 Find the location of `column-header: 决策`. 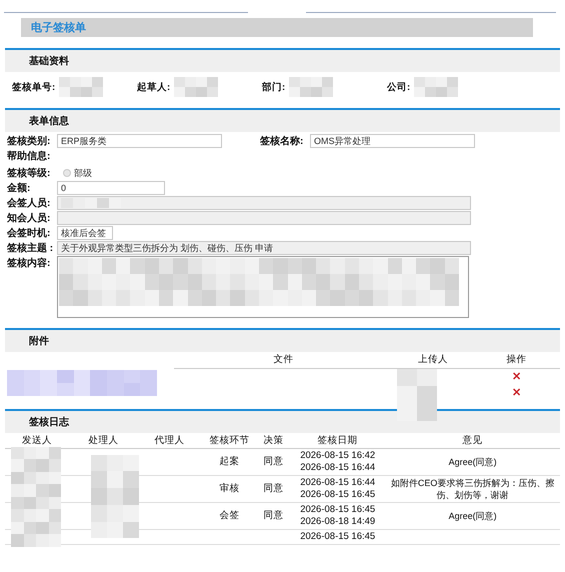

column-header: 决策 is located at coordinates (273, 440).